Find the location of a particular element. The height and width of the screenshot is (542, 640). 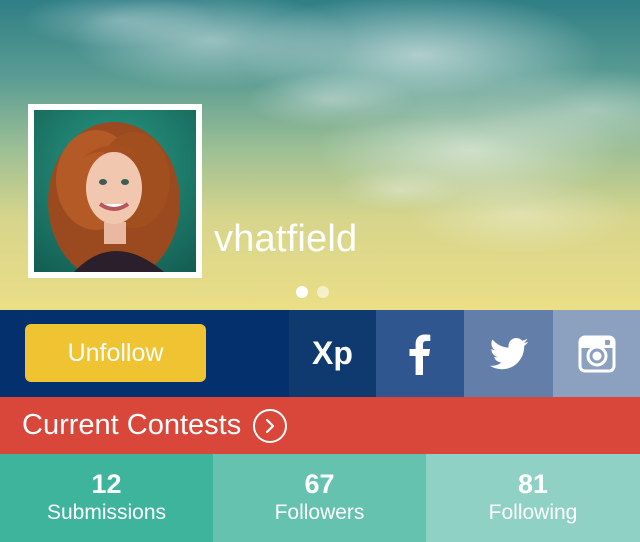

following-stat: 81 Following is located at coordinates (533, 498).